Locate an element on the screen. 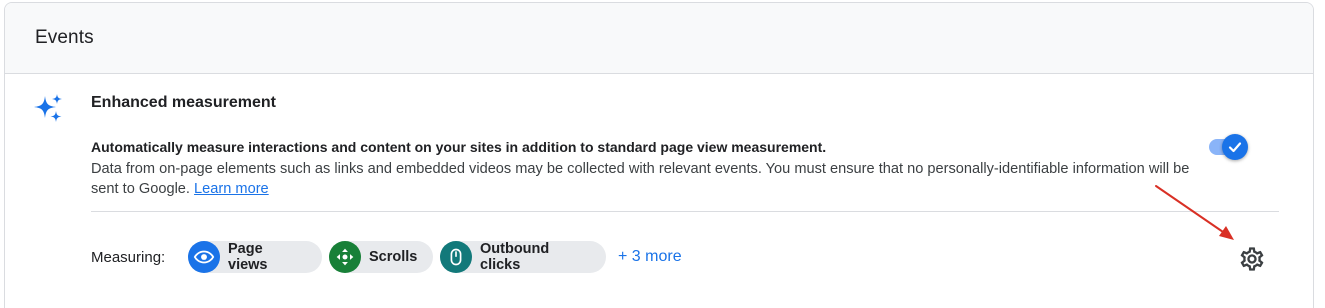  chip-label: Page views is located at coordinates (248, 257).